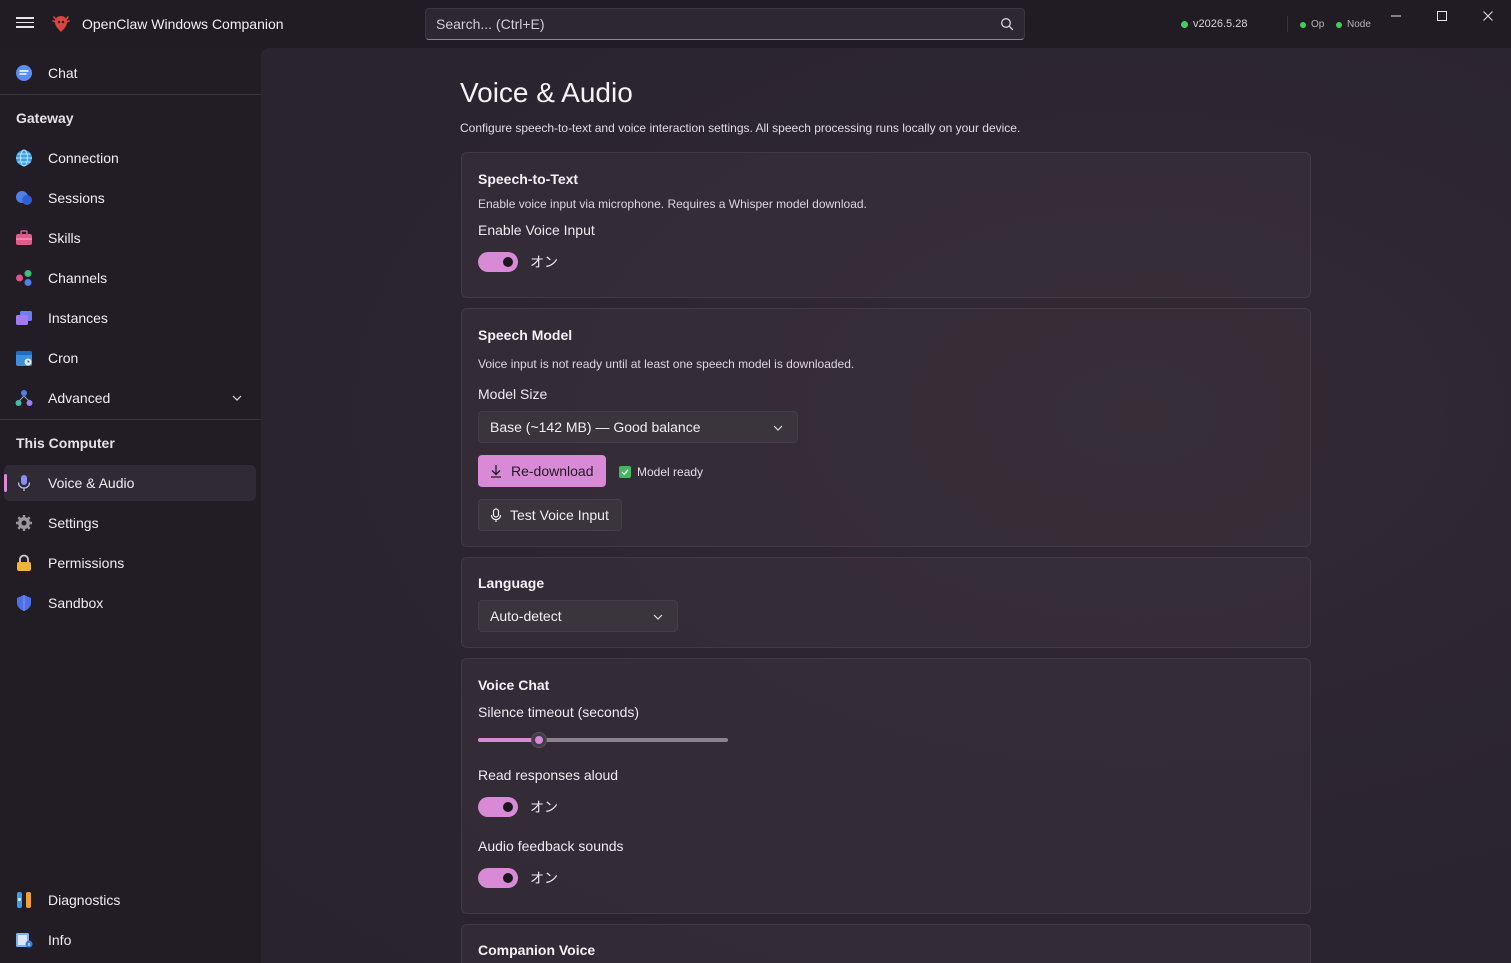 This screenshot has height=963, width=1511. I want to click on sidebar-item-label: Sessions, so click(76, 198).